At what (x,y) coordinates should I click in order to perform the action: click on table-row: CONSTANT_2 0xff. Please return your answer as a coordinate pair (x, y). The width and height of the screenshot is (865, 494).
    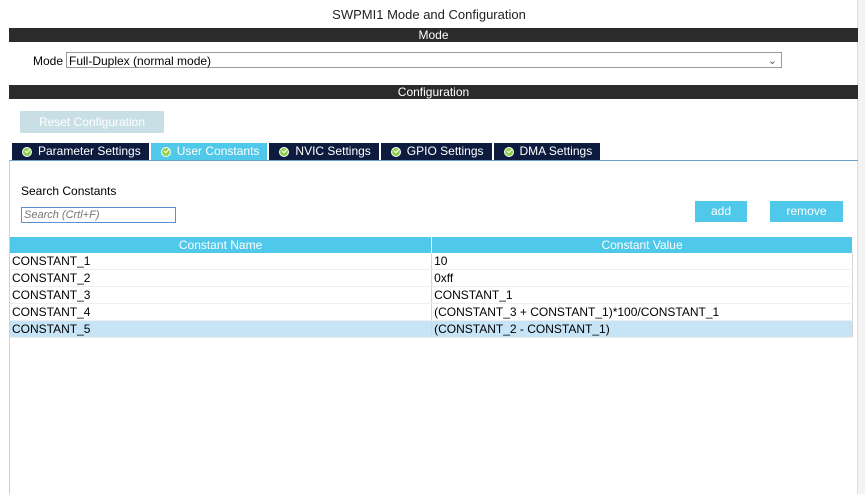
    Looking at the image, I should click on (431, 278).